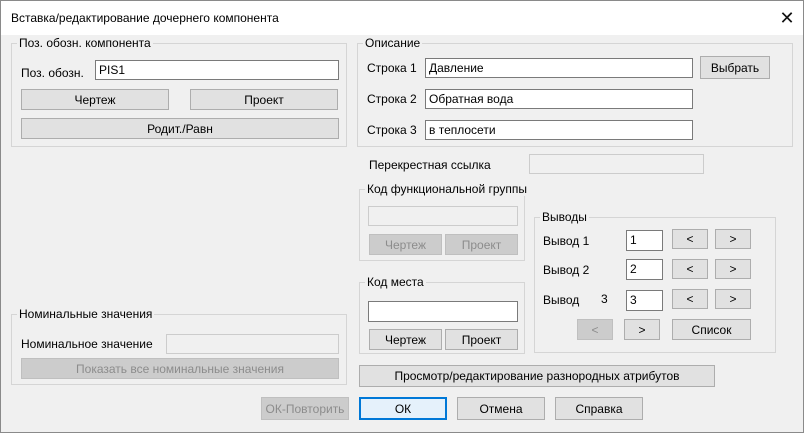  Describe the element at coordinates (595, 329) in the screenshot. I see `pins-prev-button: <` at that location.